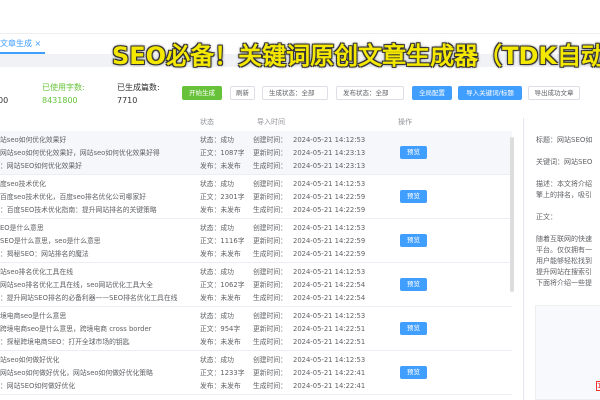 This screenshot has height=400, width=600. I want to click on row-status: 正文：1116字, so click(222, 241).